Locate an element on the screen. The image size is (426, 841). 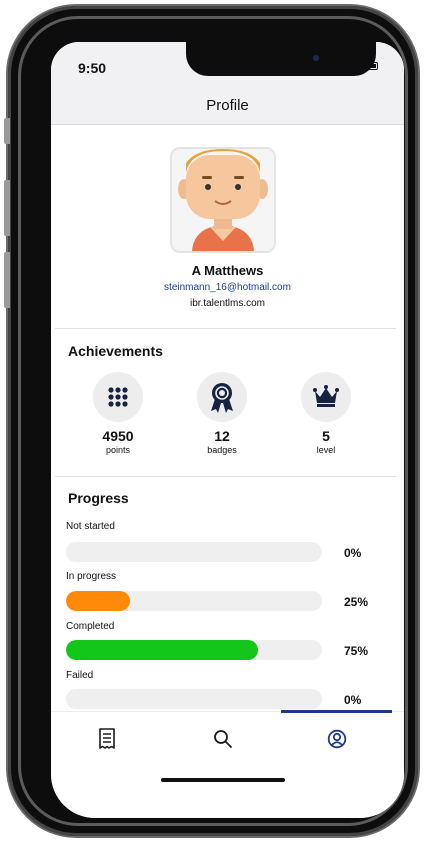
tab-bar is located at coordinates (227, 764).